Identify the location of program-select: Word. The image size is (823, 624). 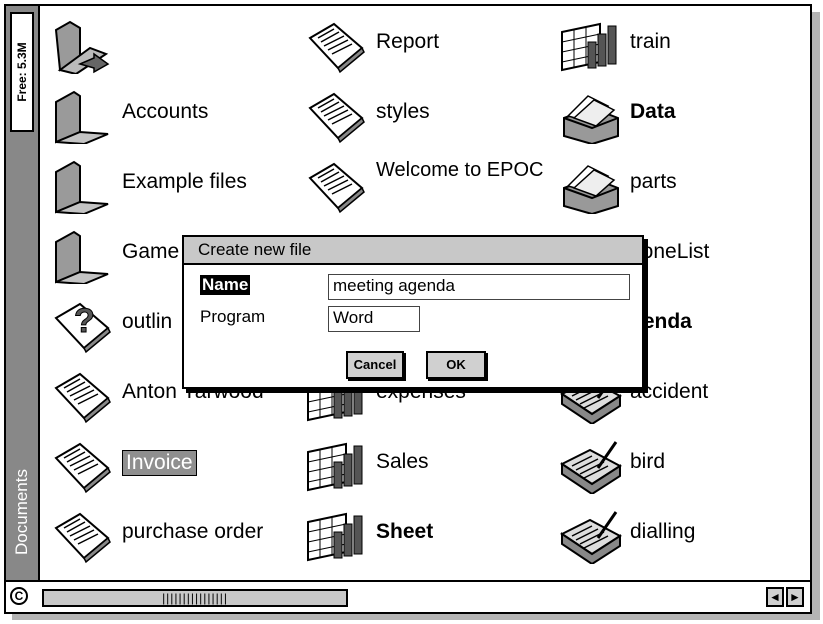
(374, 319).